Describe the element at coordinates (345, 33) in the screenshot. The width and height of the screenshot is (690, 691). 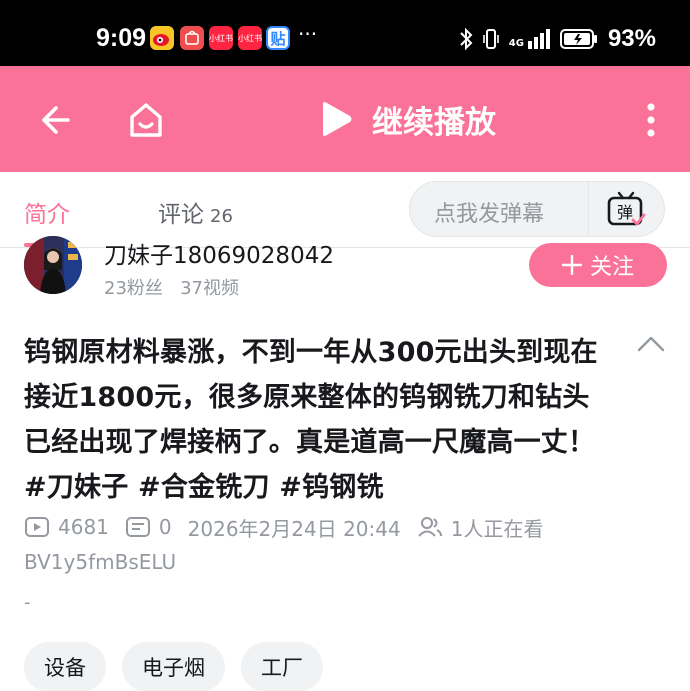
I see `status-bar: 9:09 小红书 小红书 贴 ··· 4G 93%` at that location.